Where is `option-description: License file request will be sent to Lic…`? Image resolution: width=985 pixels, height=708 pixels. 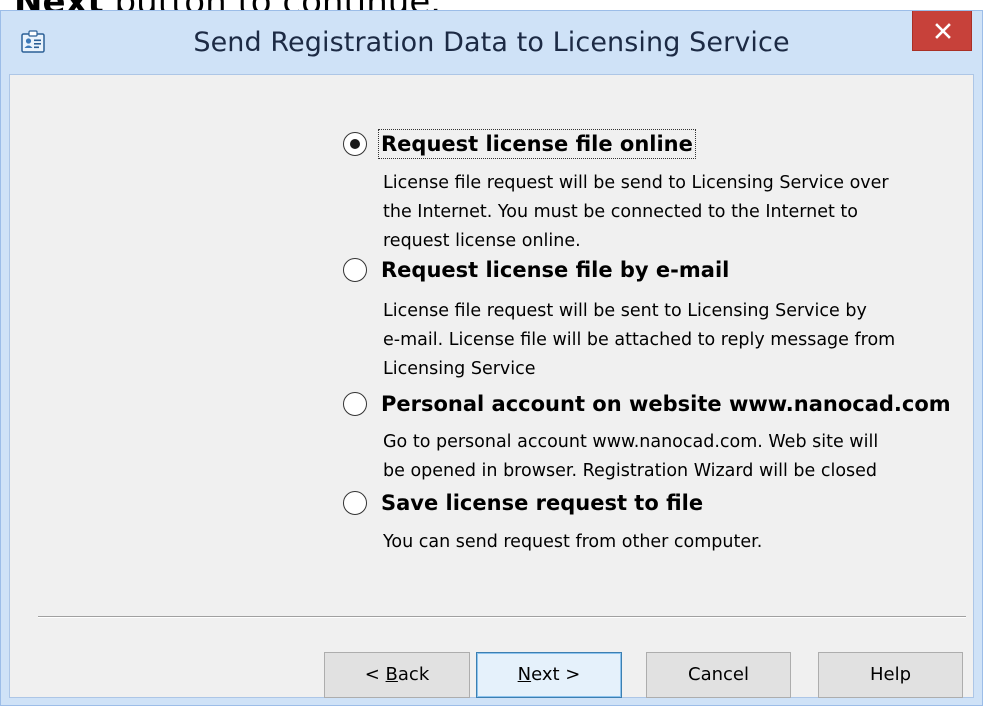 option-description: License file request will be sent to Lic… is located at coordinates (673, 340).